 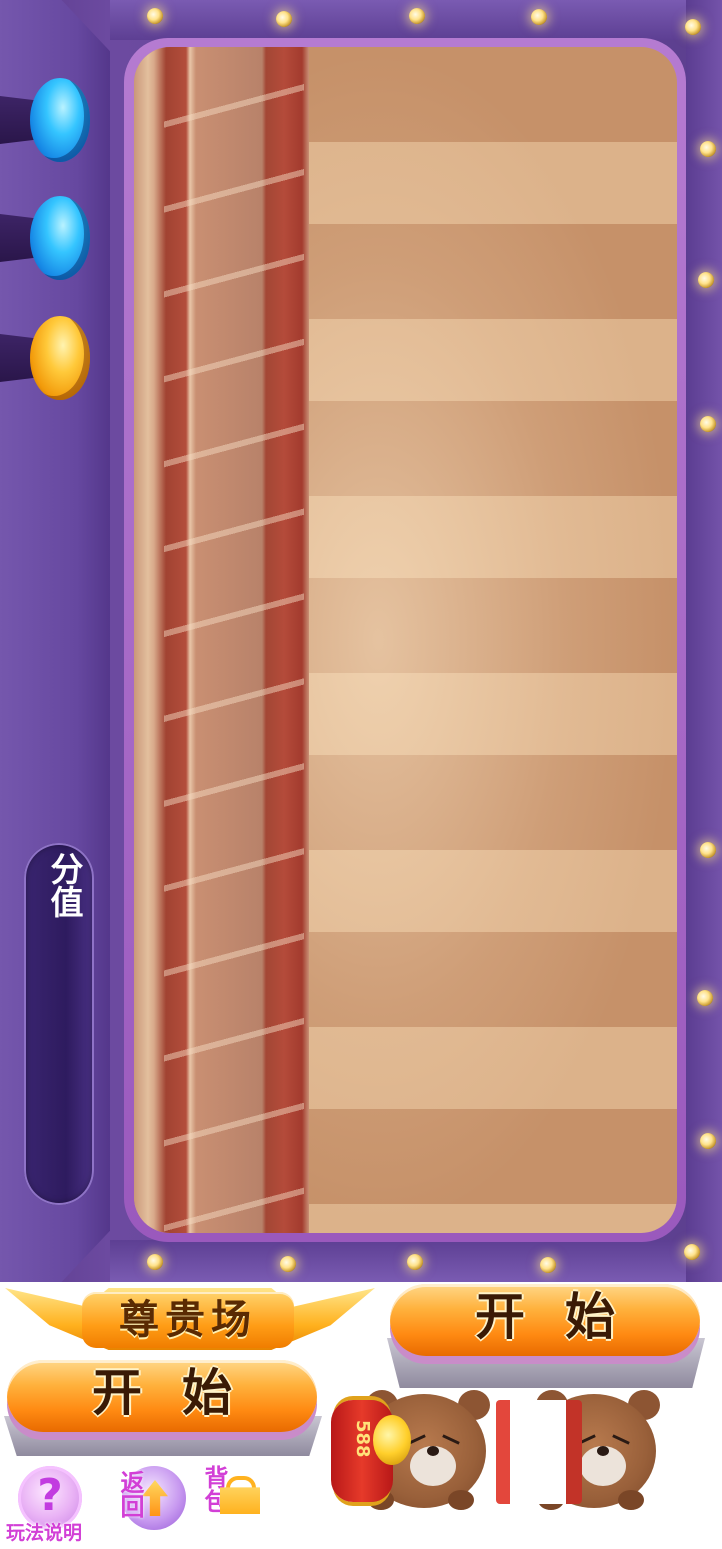 I want to click on conveyor-rungs, so click(x=234, y=640).